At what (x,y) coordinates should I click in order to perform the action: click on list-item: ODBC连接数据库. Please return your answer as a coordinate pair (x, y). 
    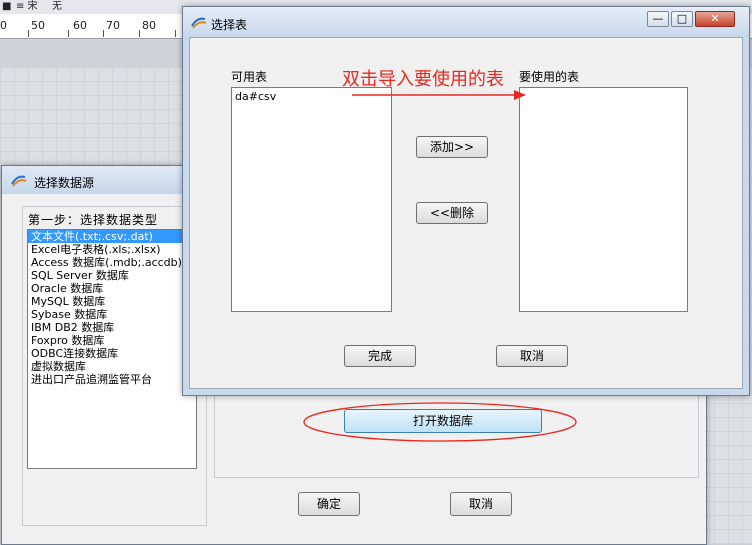
    Looking at the image, I should click on (112, 353).